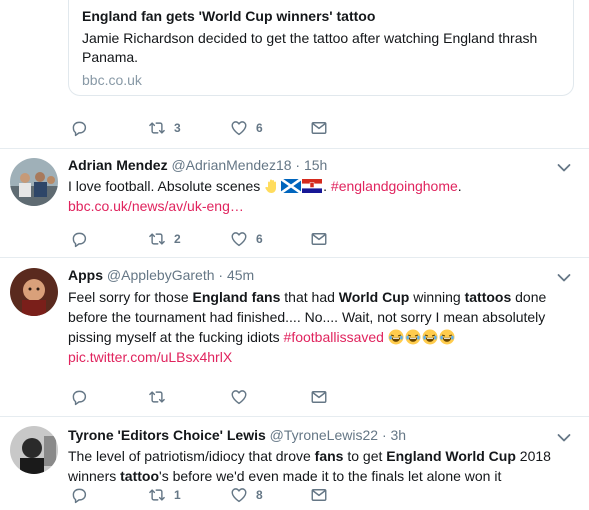 Image resolution: width=589 pixels, height=510 pixels. What do you see at coordinates (259, 495) in the screenshot?
I see `like-count: 8` at bounding box center [259, 495].